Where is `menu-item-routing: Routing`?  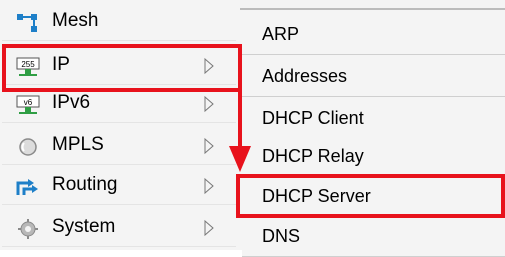 menu-item-routing: Routing is located at coordinates (119, 186).